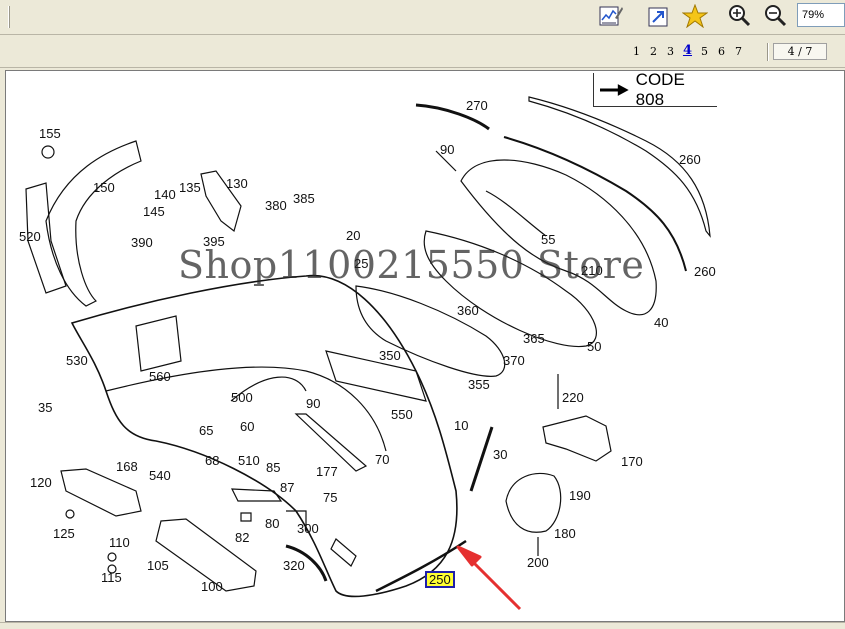 The height and width of the screenshot is (629, 845). Describe the element at coordinates (477, 105) in the screenshot. I see `part-label: 270` at that location.